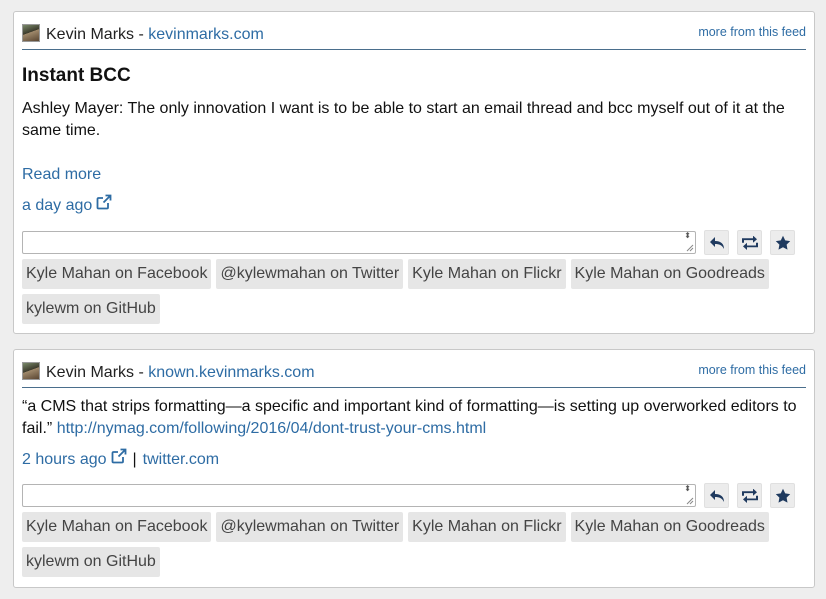 This screenshot has width=826, height=599. I want to click on entry-title: Instant BCC, so click(76, 75).